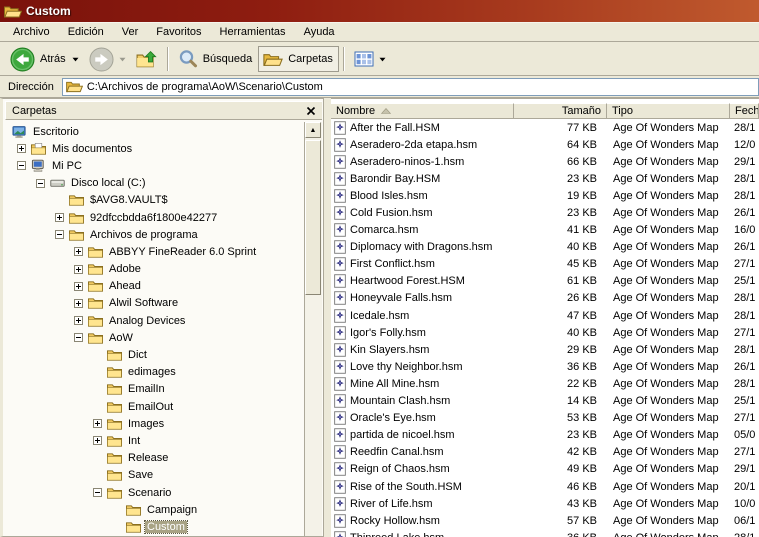 This screenshot has height=537, width=759. Describe the element at coordinates (130, 32) in the screenshot. I see `menu-item-ver: Ver` at that location.